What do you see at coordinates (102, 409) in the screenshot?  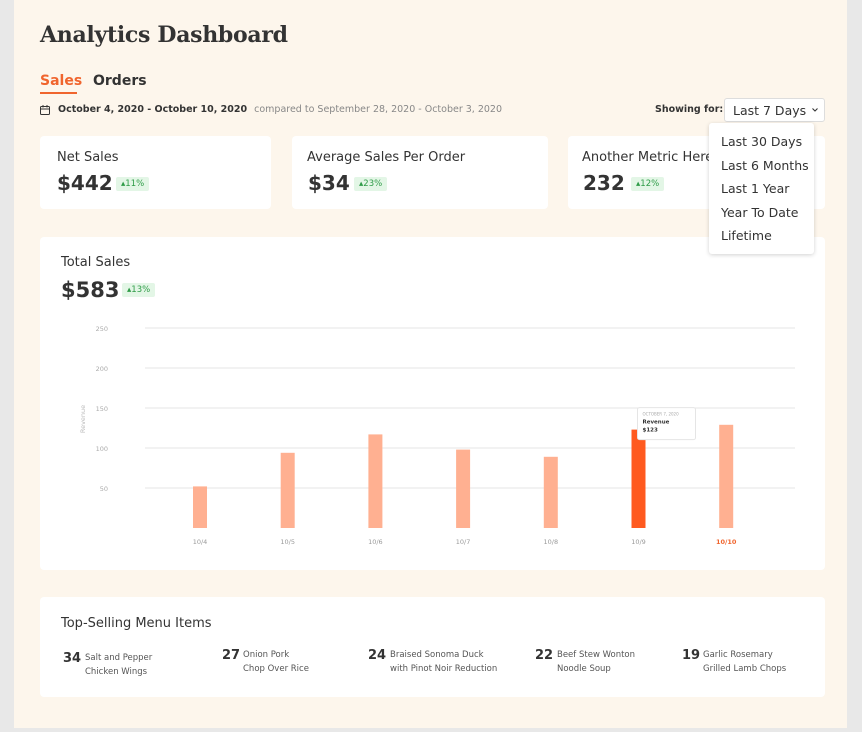 I see `y-tick-label: 150` at bounding box center [102, 409].